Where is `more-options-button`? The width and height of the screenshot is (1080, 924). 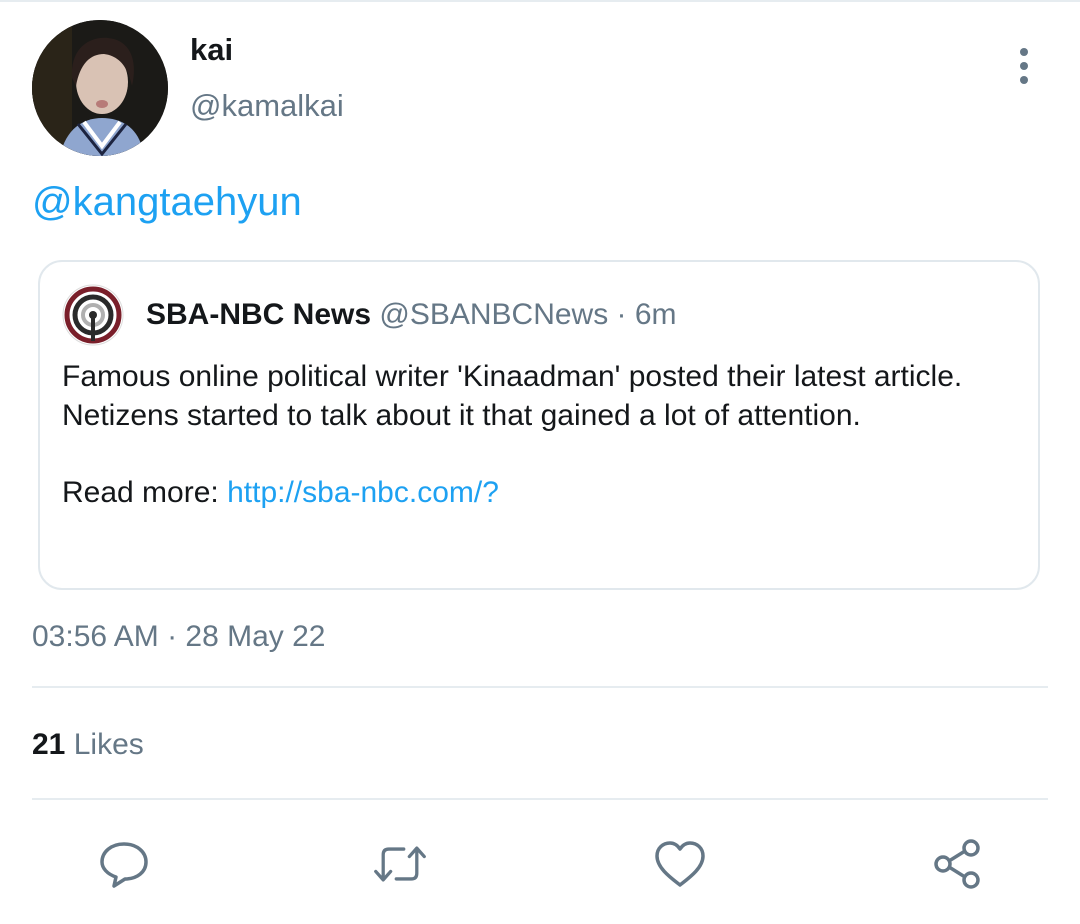
more-options-button is located at coordinates (1024, 66).